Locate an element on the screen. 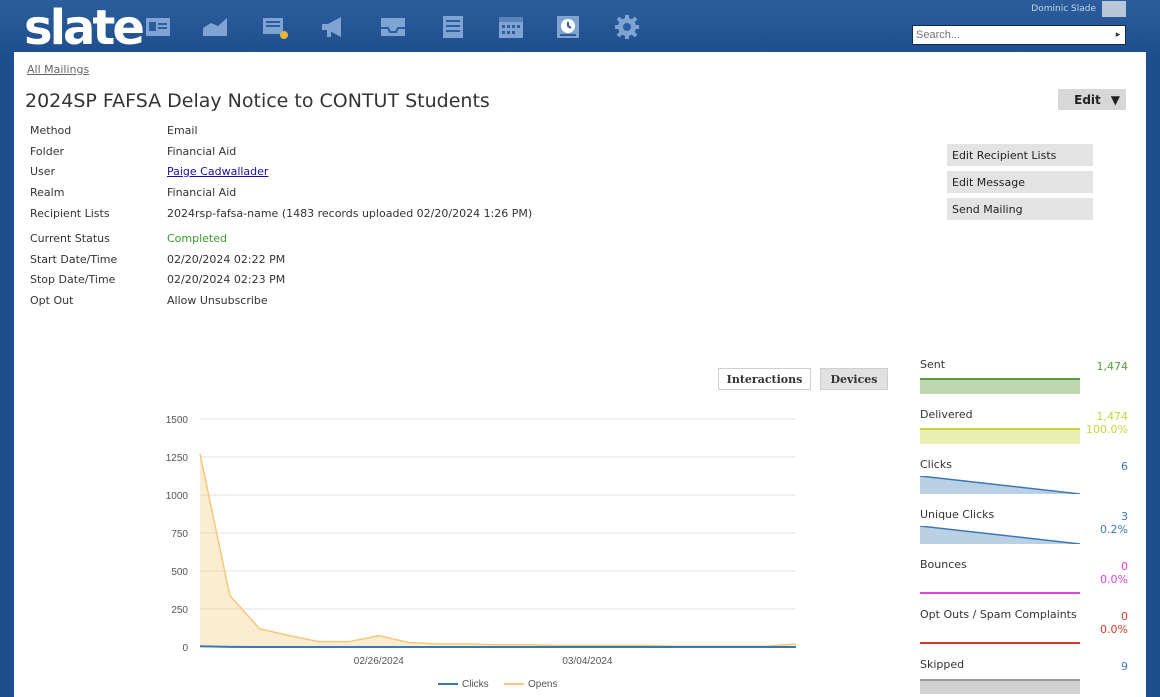  stat-value: 6 is located at coordinates (1124, 466).